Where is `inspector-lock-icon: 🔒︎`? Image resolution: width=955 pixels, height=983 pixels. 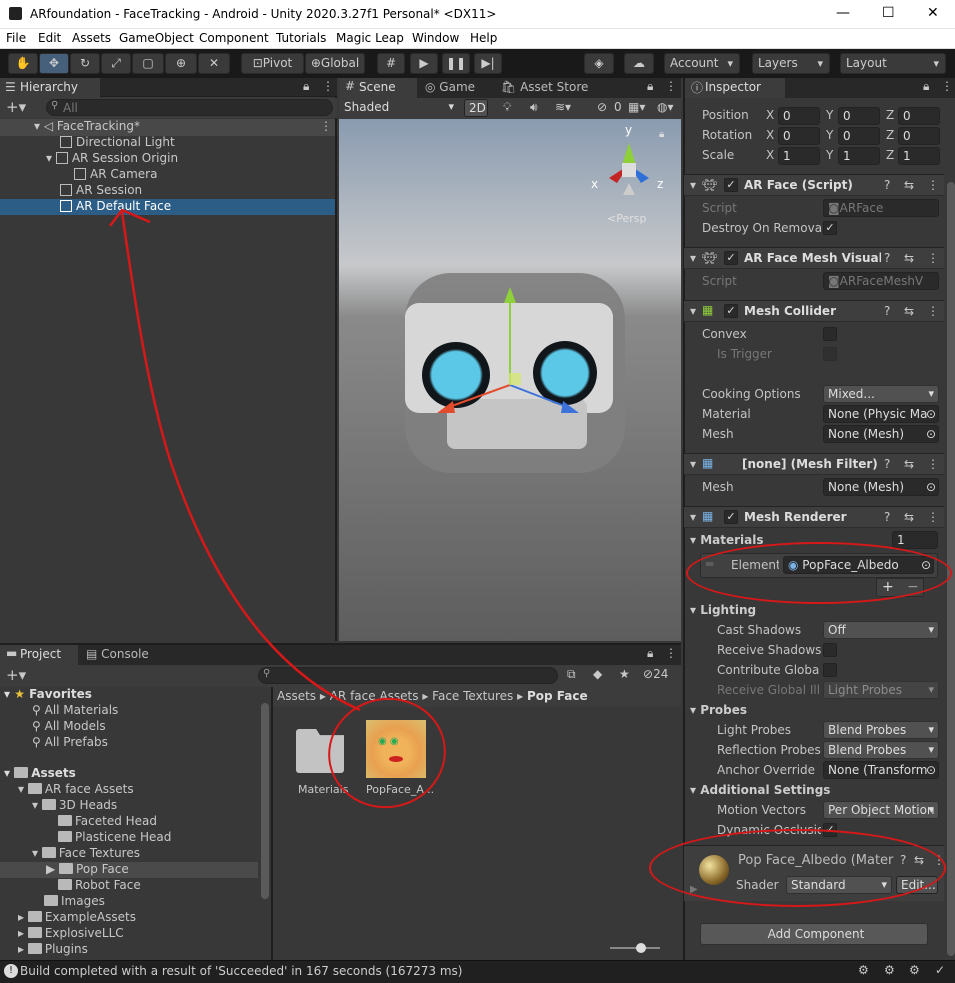 inspector-lock-icon: 🔒︎ is located at coordinates (926, 86).